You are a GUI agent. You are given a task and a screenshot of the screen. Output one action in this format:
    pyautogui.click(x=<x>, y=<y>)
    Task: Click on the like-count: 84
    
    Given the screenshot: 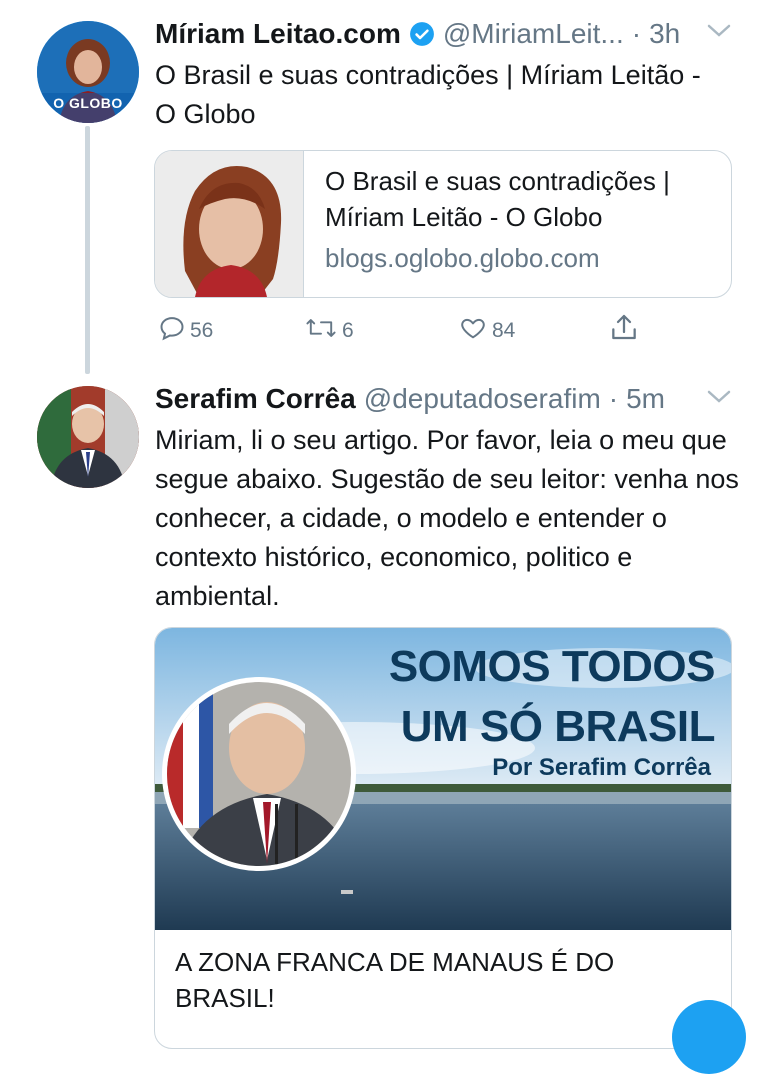 What is the action you would take?
    pyautogui.click(x=504, y=330)
    